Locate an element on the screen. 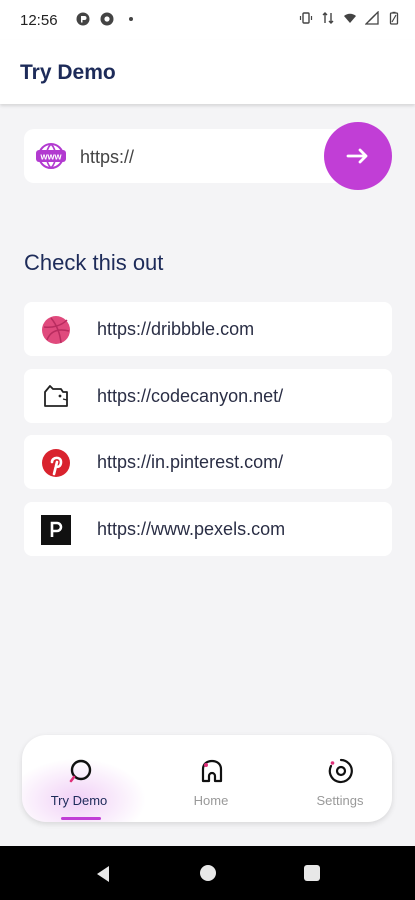 This screenshot has width=415, height=900. url-input is located at coordinates (195, 157).